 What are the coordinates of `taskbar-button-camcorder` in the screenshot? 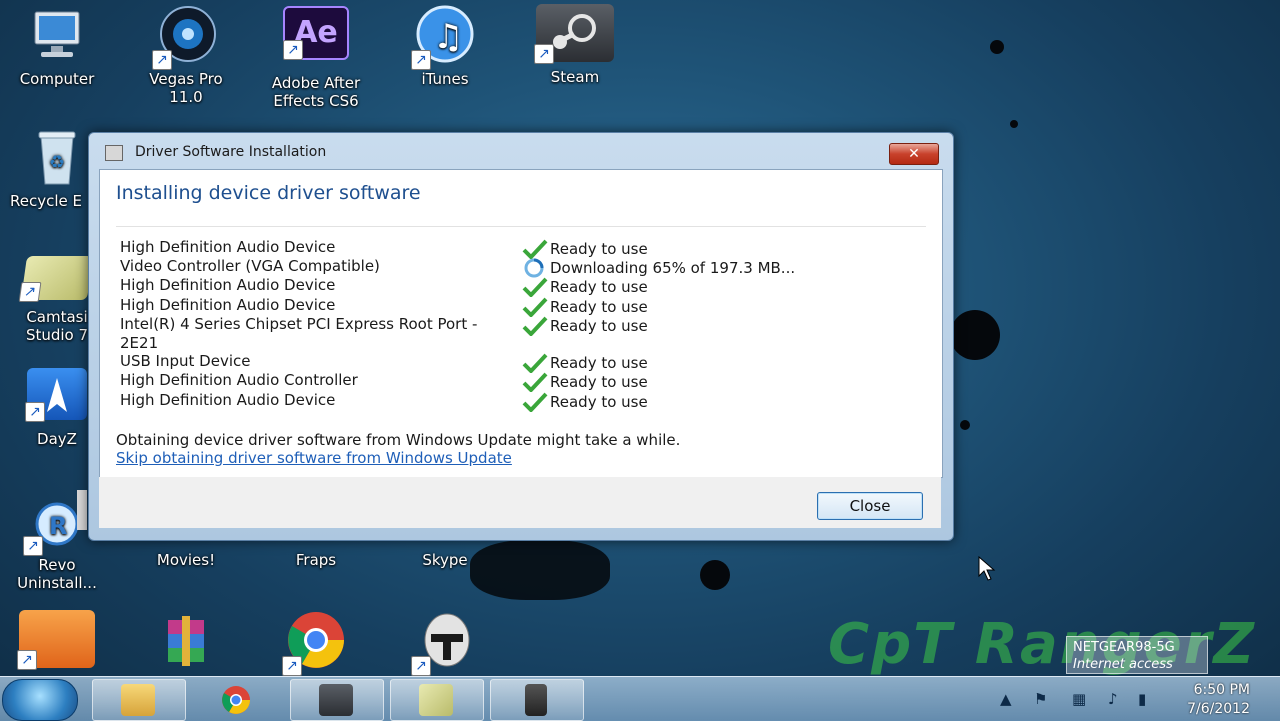 It's located at (537, 700).